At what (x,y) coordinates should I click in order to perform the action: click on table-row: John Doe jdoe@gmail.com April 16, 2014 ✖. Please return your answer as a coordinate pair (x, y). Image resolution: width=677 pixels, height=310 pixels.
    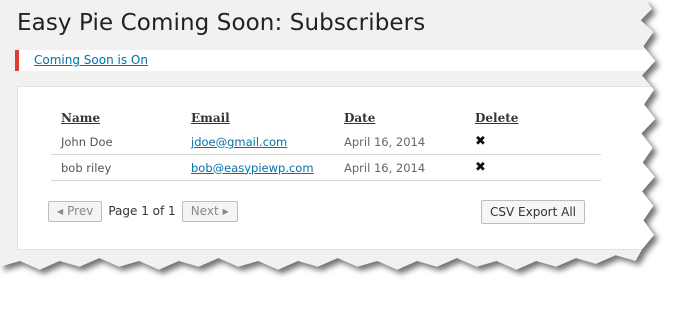
    Looking at the image, I should click on (326, 142).